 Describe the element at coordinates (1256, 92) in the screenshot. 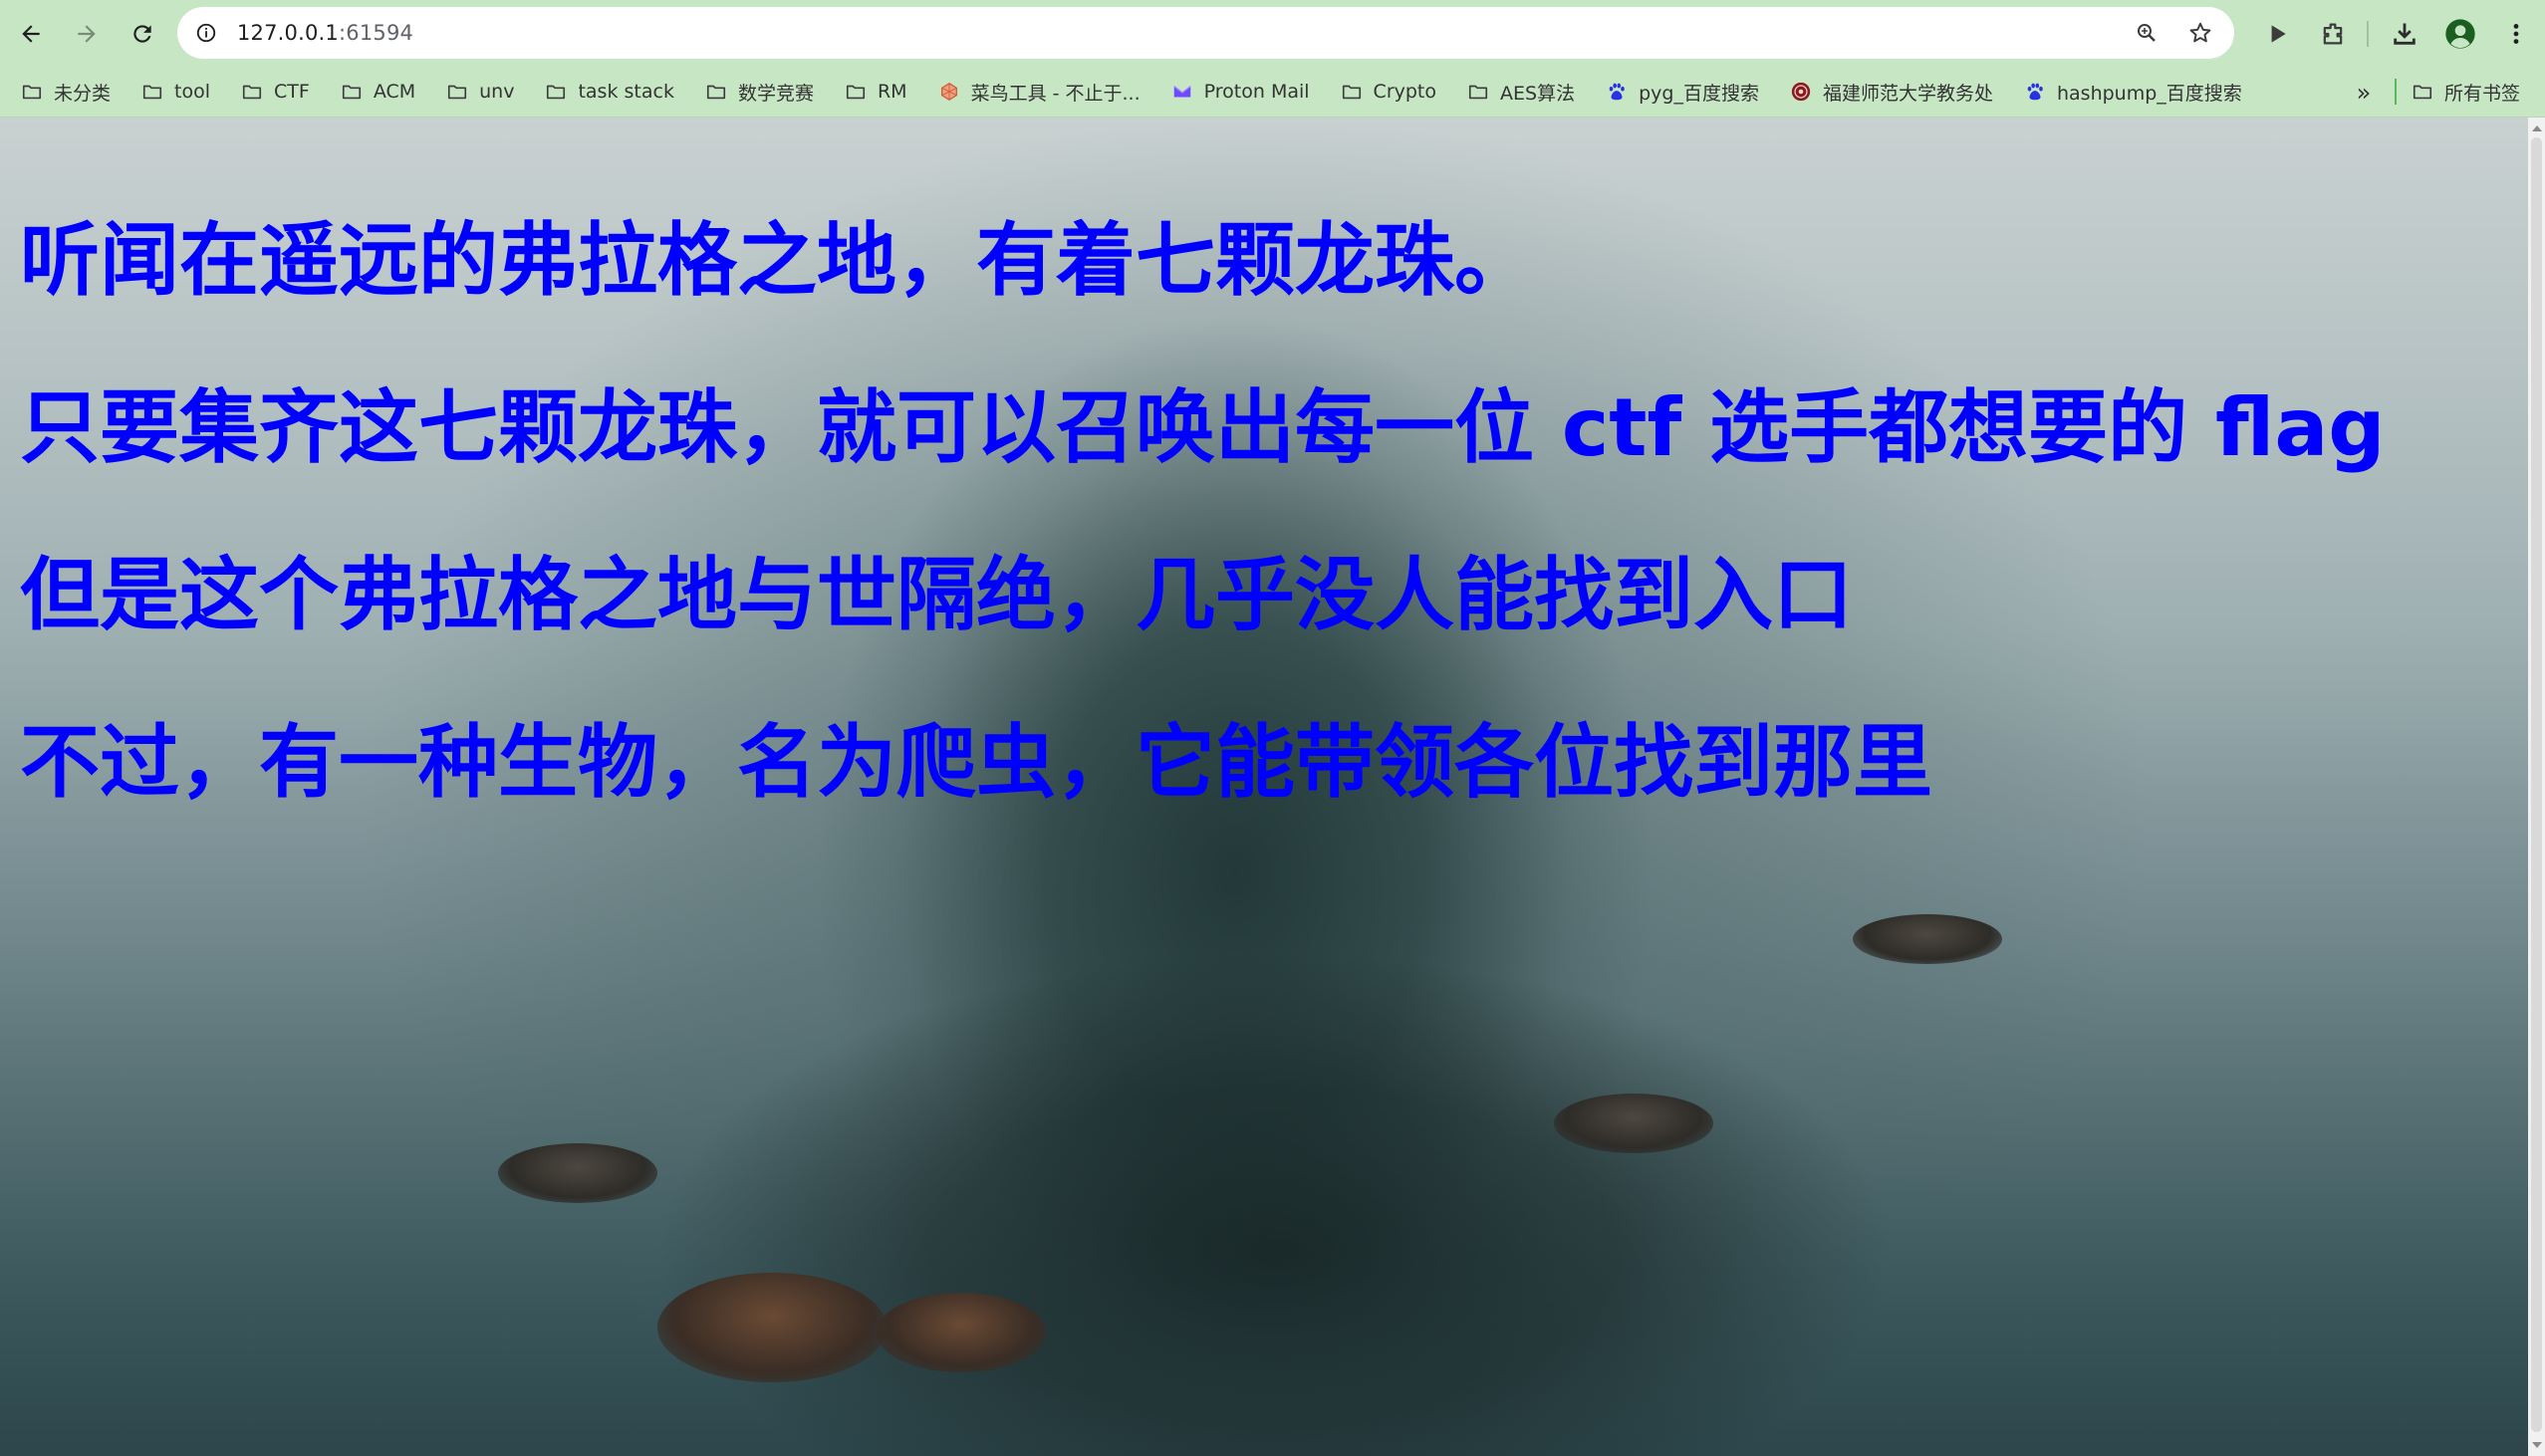

I see `bookmark-label: Proton Mail` at that location.